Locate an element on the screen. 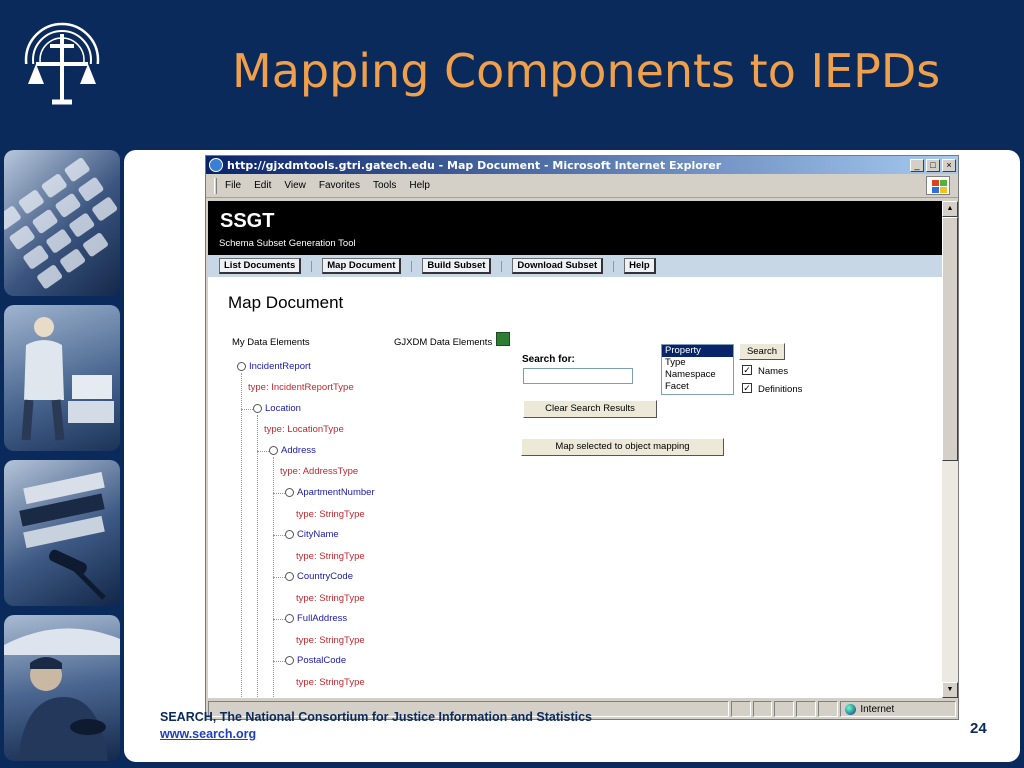 The height and width of the screenshot is (768, 1024). tree-node-apartmentnumber: ApartmentNumber is located at coordinates (330, 492).